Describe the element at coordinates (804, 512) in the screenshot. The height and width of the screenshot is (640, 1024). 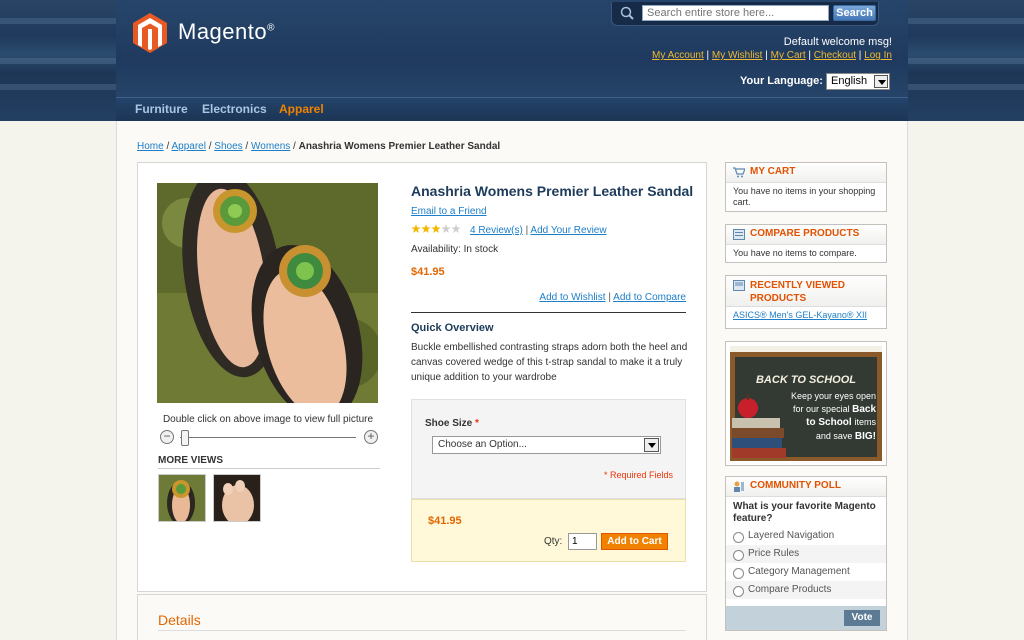
I see `poll-question: What is your favorite Magento feature?` at that location.